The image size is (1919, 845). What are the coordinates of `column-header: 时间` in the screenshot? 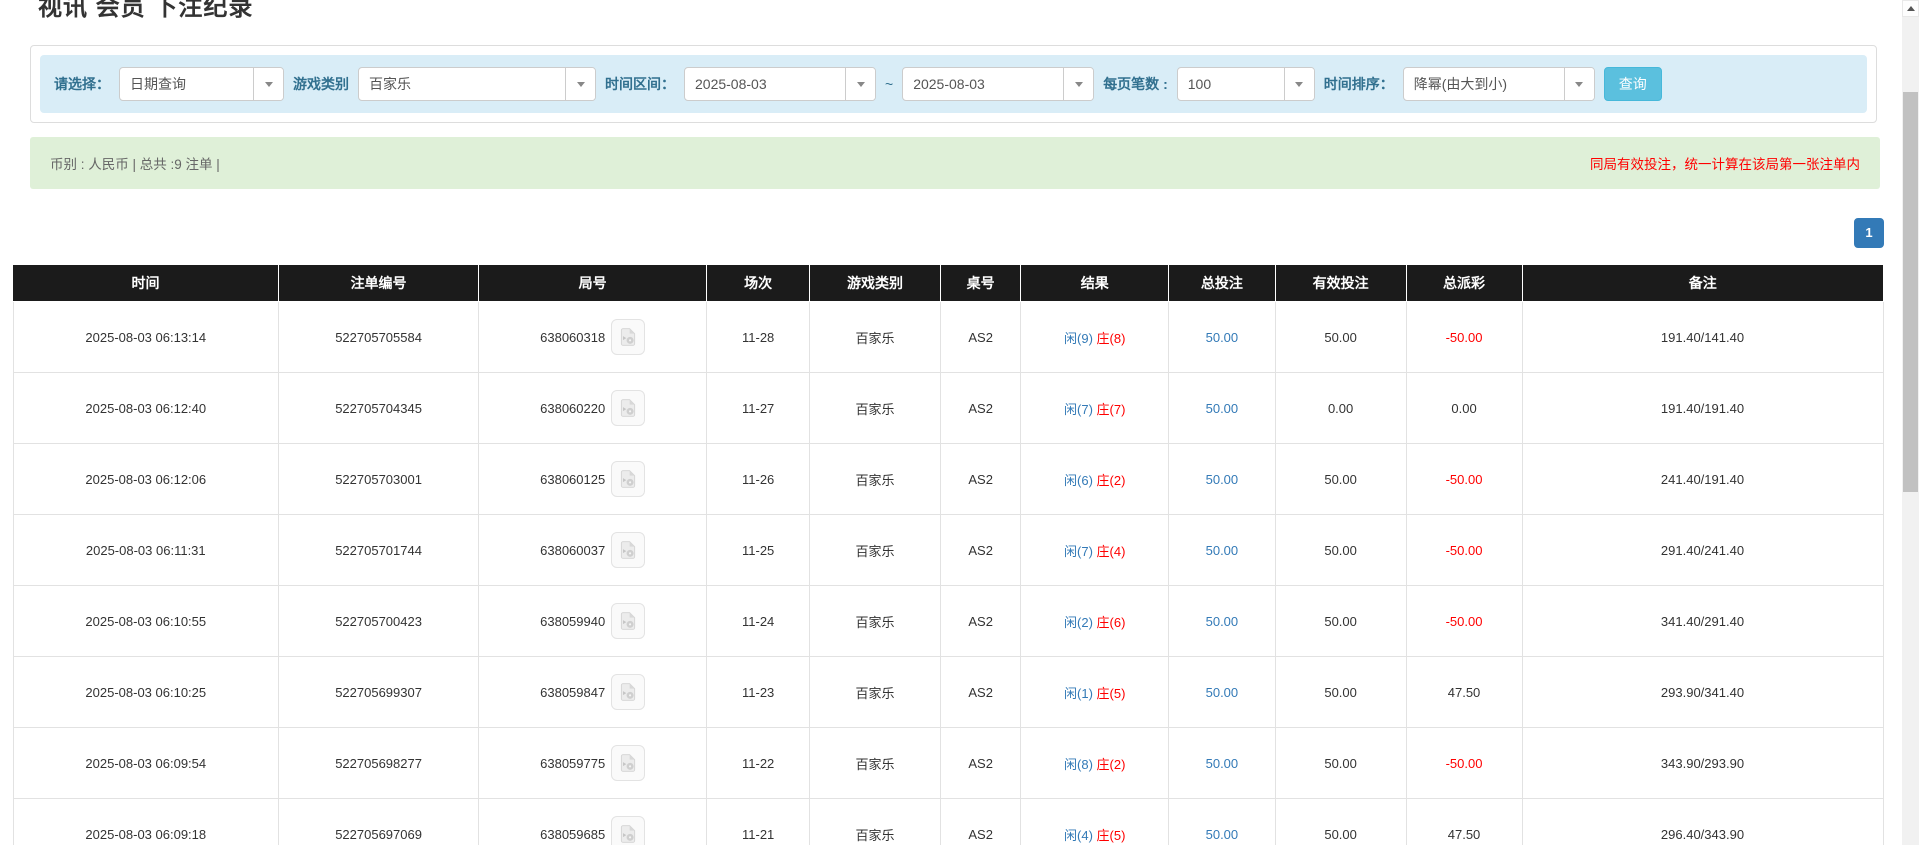 It's located at (146, 283).